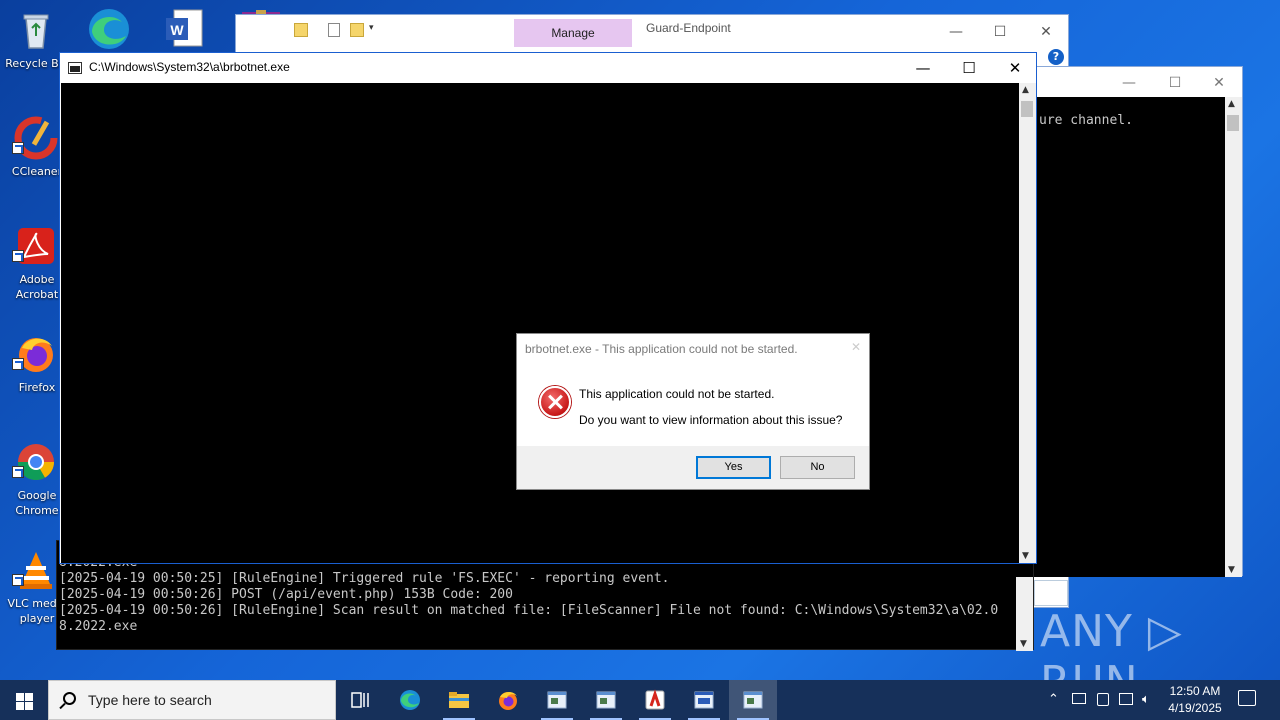  Describe the element at coordinates (1103, 699) in the screenshot. I see `device-icon` at that location.